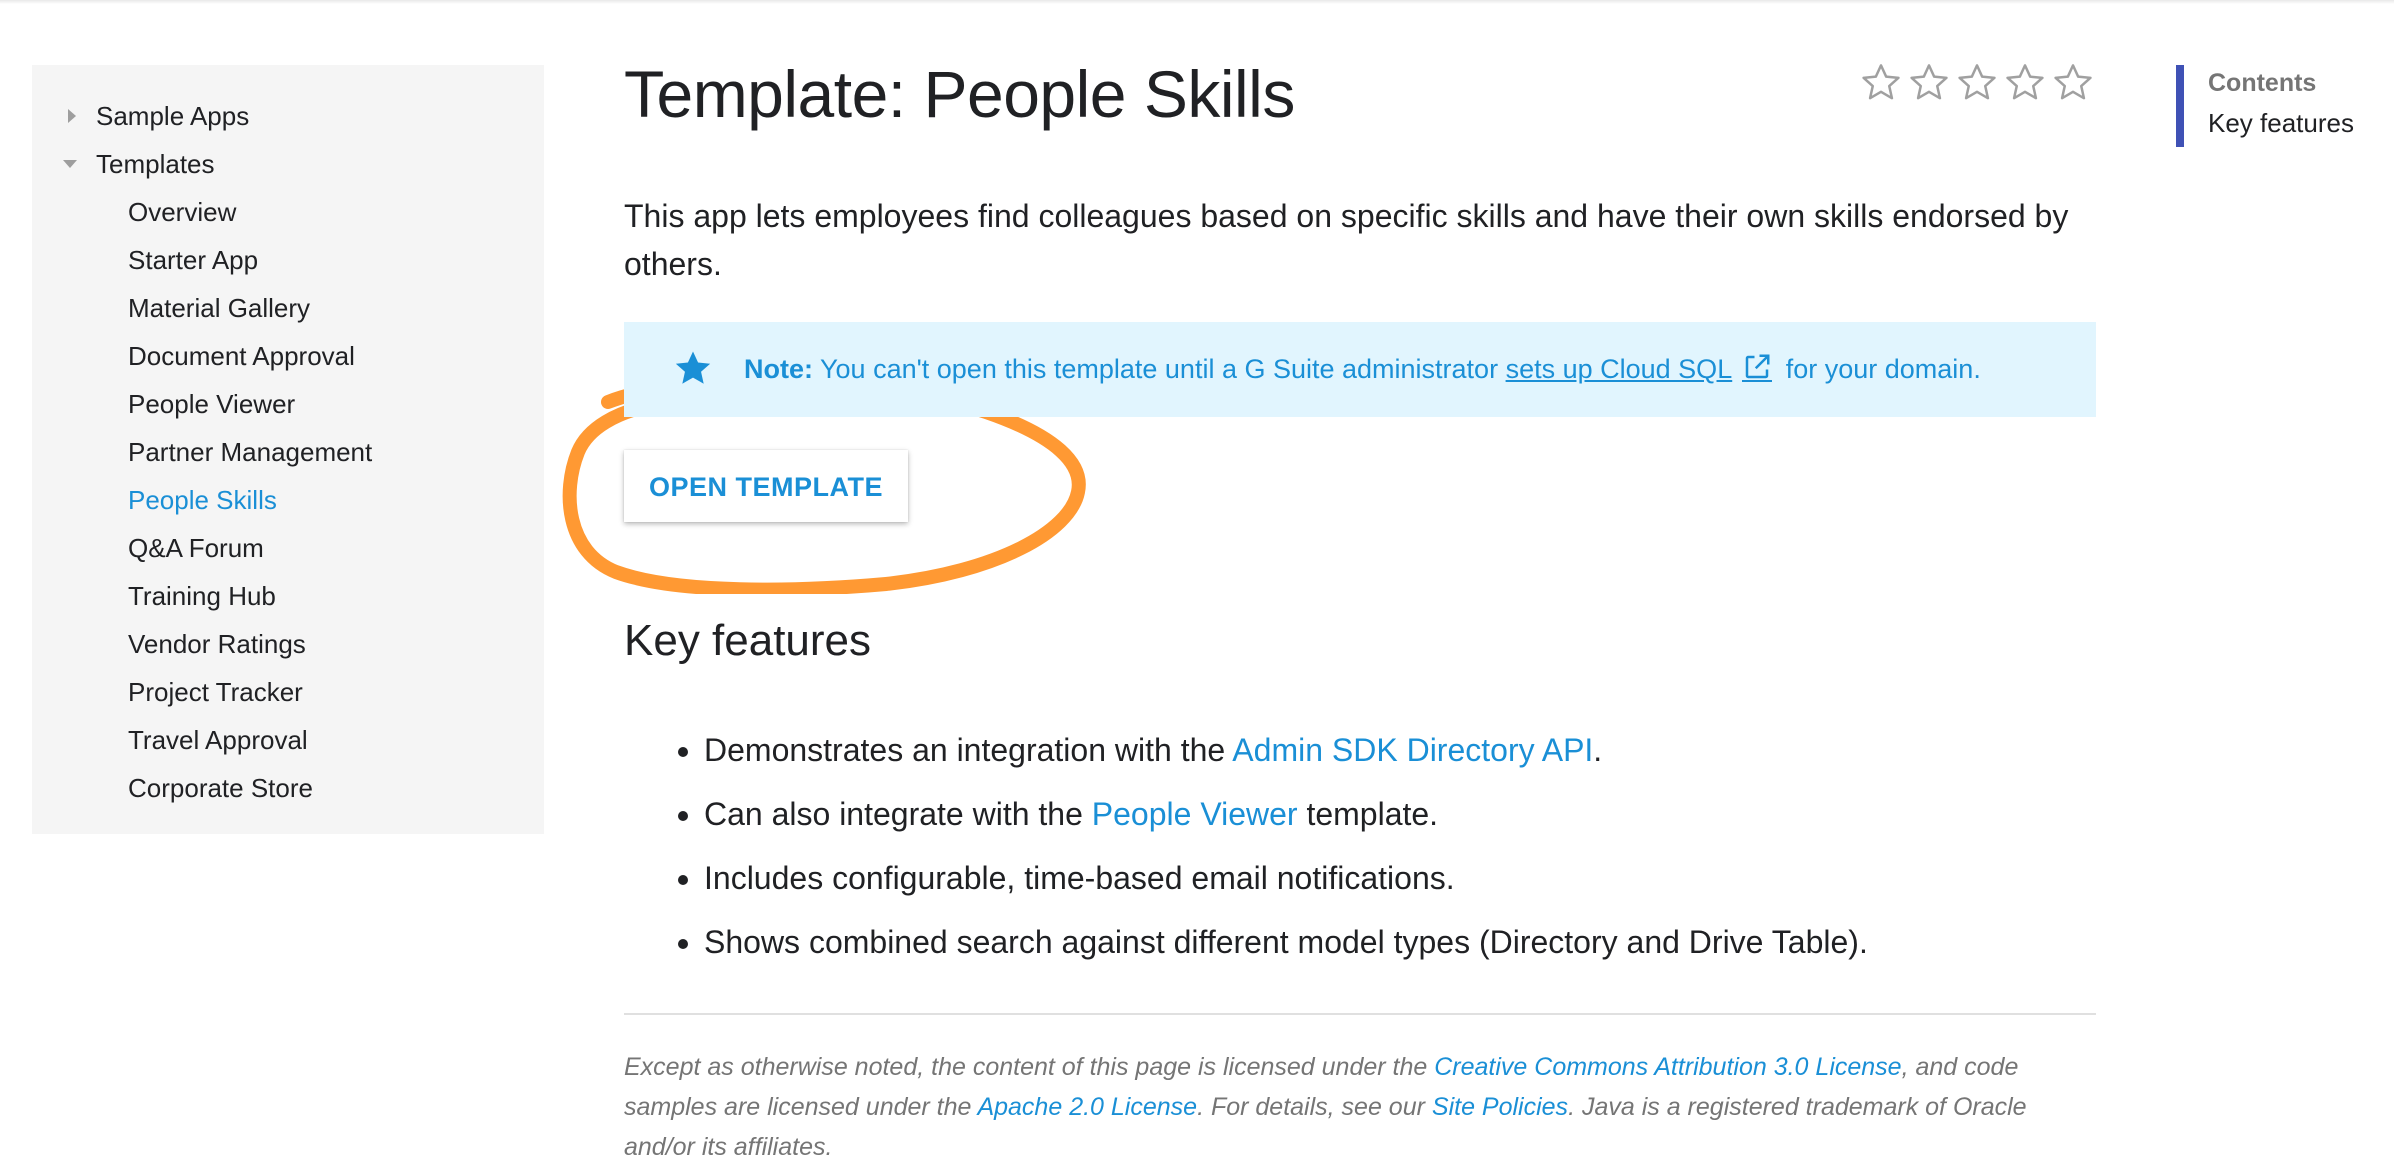 This screenshot has height=1168, width=2394. What do you see at coordinates (288, 548) in the screenshot?
I see `sidebar-item-qa-forum: Q&A Forum` at bounding box center [288, 548].